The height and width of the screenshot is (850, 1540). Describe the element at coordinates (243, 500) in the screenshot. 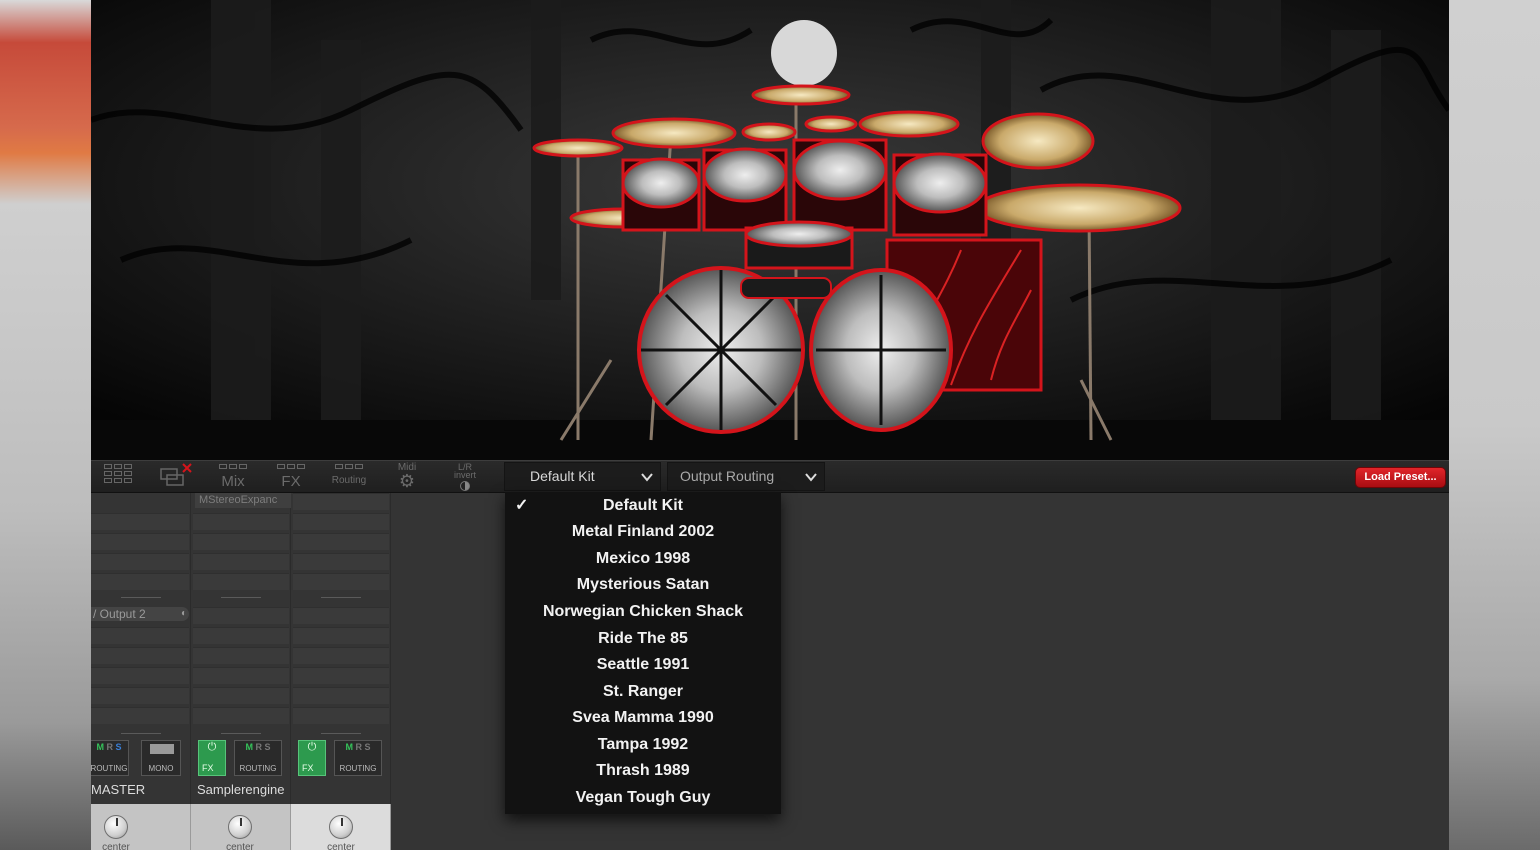

I see `plugin-slot: MStereoExpanc` at that location.